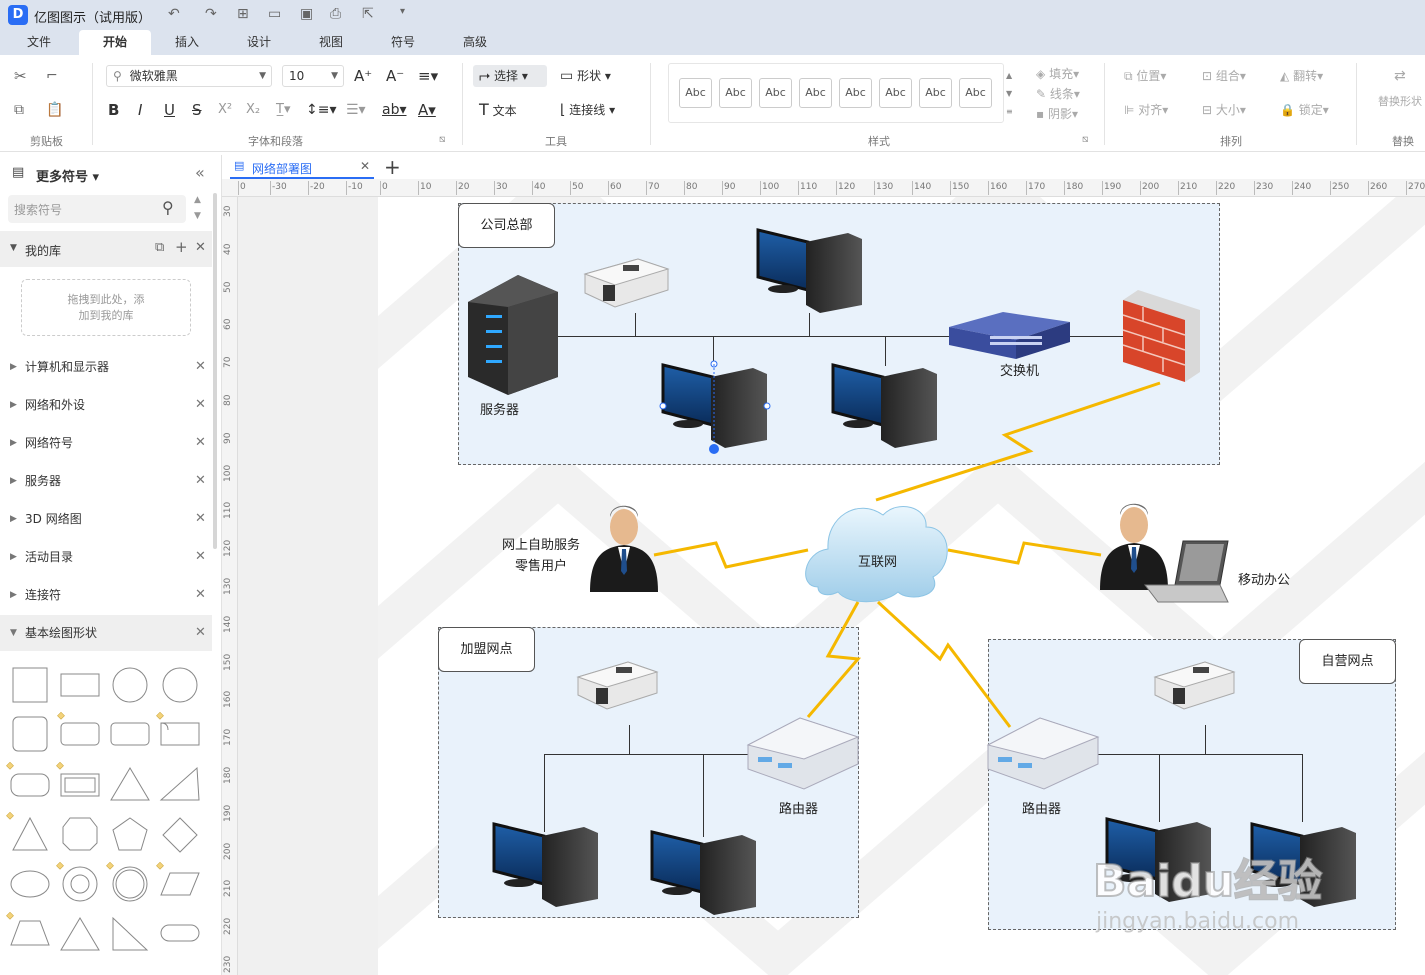  Describe the element at coordinates (1019, 369) in the screenshot. I see `switch-label: 交换机` at that location.